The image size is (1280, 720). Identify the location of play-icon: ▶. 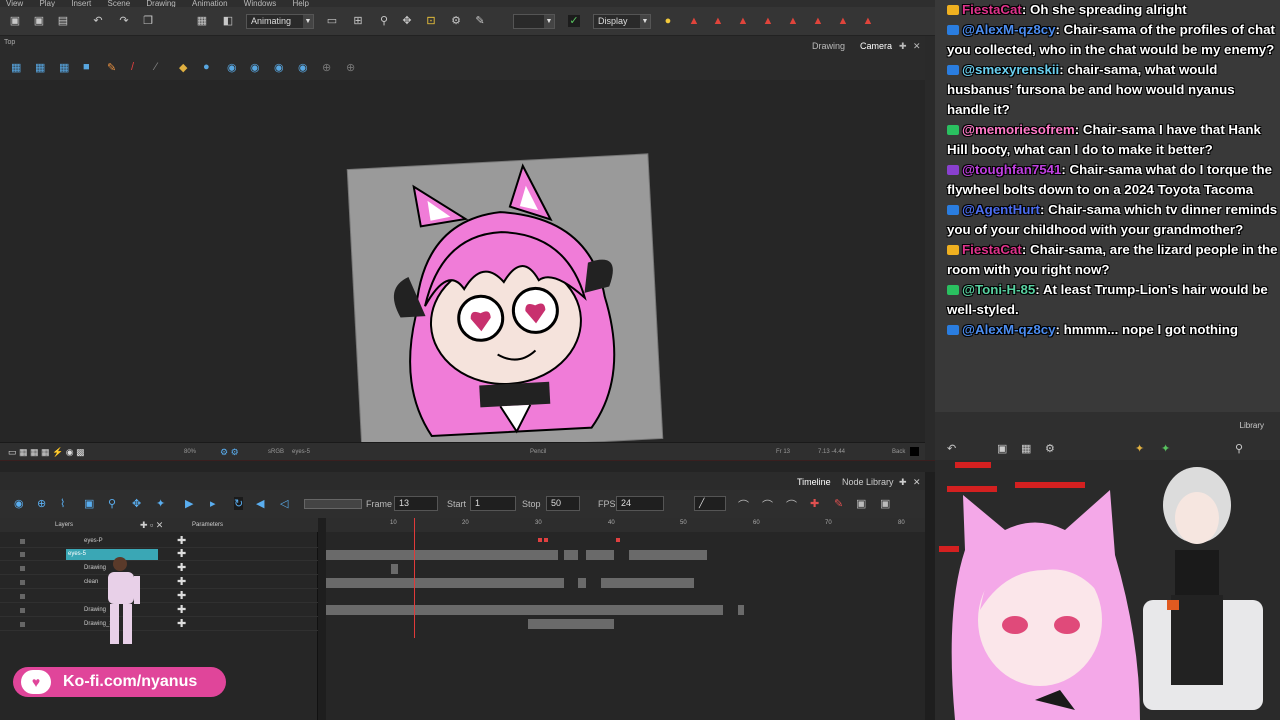
(189, 503).